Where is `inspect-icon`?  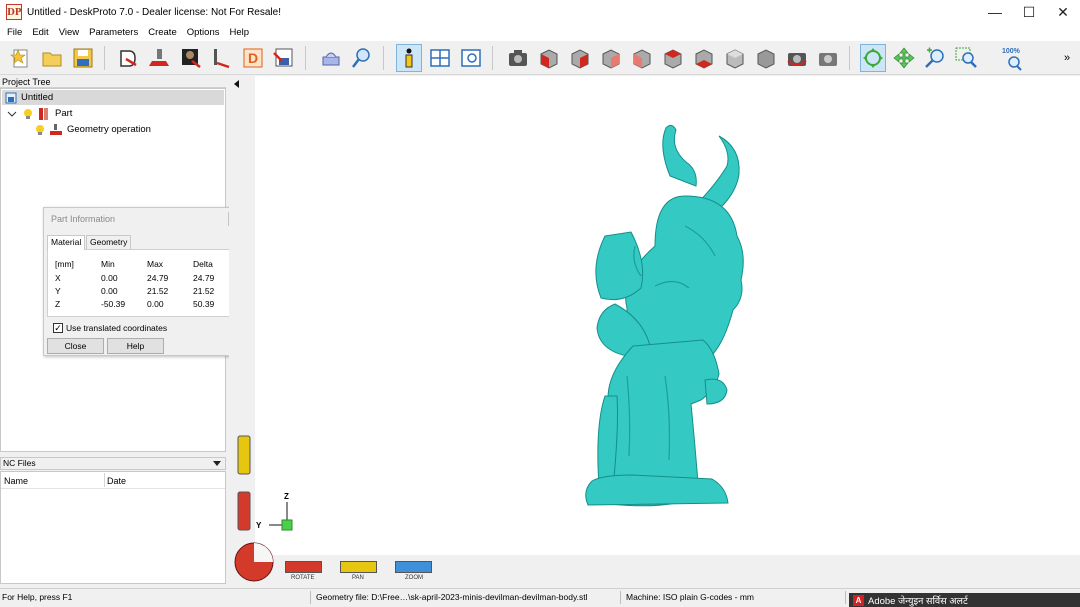
inspect-icon is located at coordinates (362, 58).